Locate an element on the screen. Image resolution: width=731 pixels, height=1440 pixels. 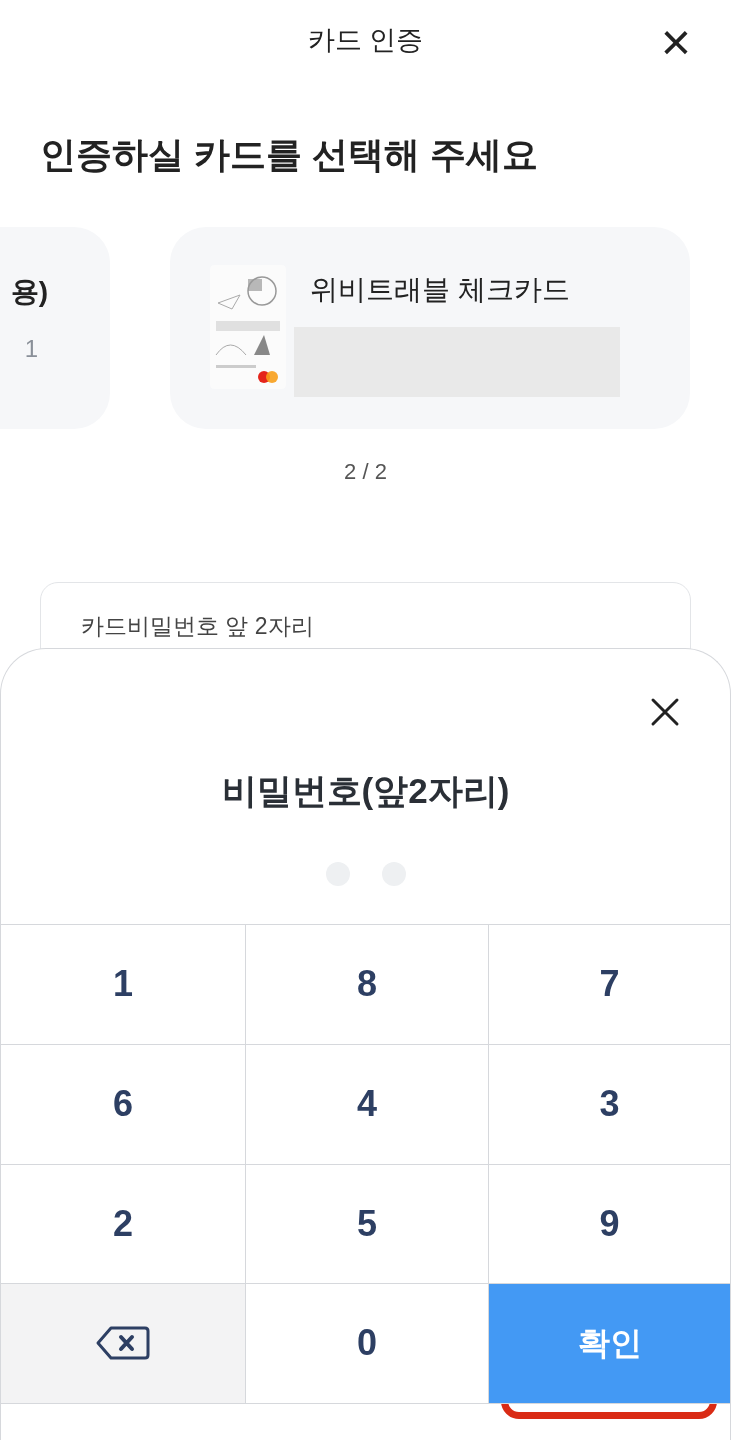
card-number: 1 is located at coordinates (31, 349).